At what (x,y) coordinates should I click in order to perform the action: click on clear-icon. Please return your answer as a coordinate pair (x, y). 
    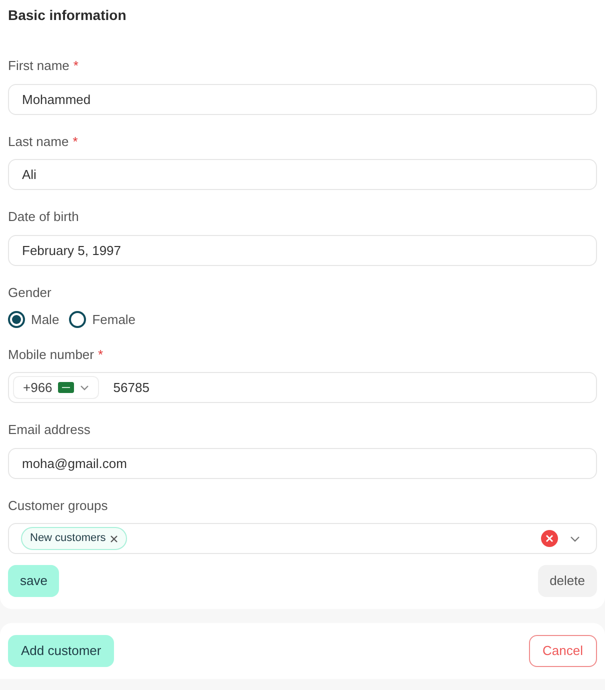
    Looking at the image, I should click on (549, 538).